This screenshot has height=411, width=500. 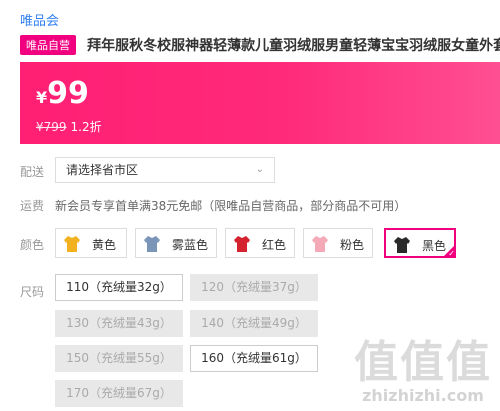 I want to click on size-option-160: 160（充绒量61g）, so click(x=254, y=358).